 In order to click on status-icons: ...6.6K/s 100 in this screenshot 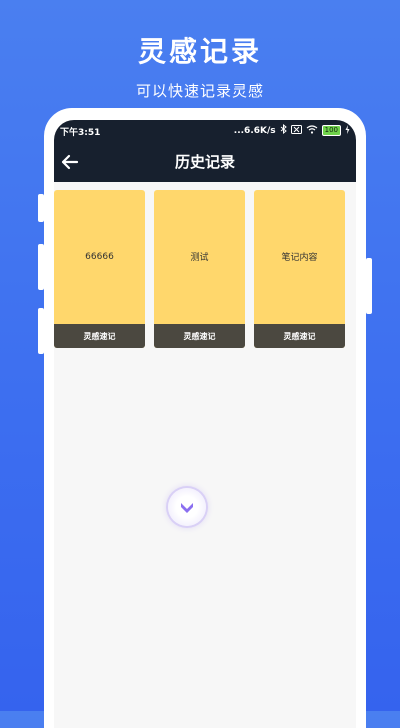, I will do `click(291, 130)`.